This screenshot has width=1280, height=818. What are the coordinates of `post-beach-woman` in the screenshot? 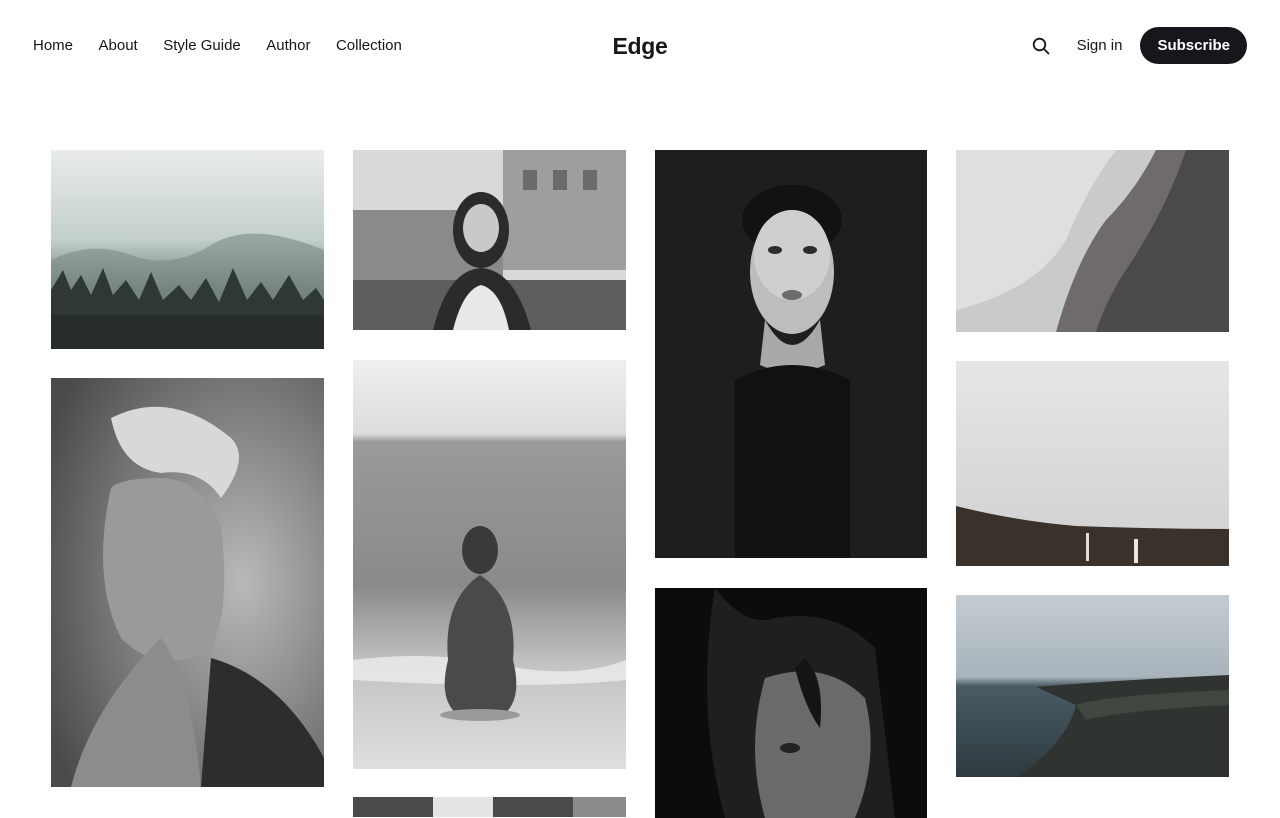 It's located at (489, 564).